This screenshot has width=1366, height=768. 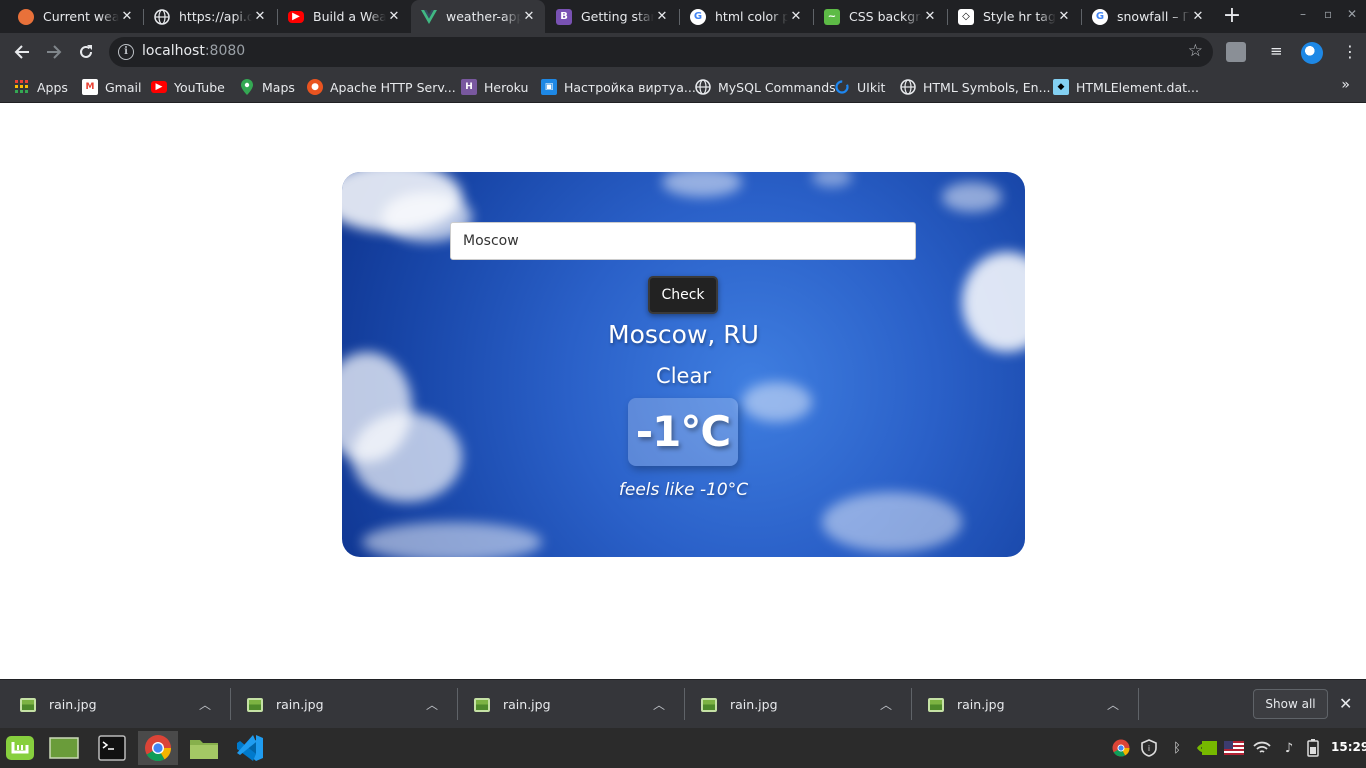 I want to click on extension-icon, so click(x=1236, y=52).